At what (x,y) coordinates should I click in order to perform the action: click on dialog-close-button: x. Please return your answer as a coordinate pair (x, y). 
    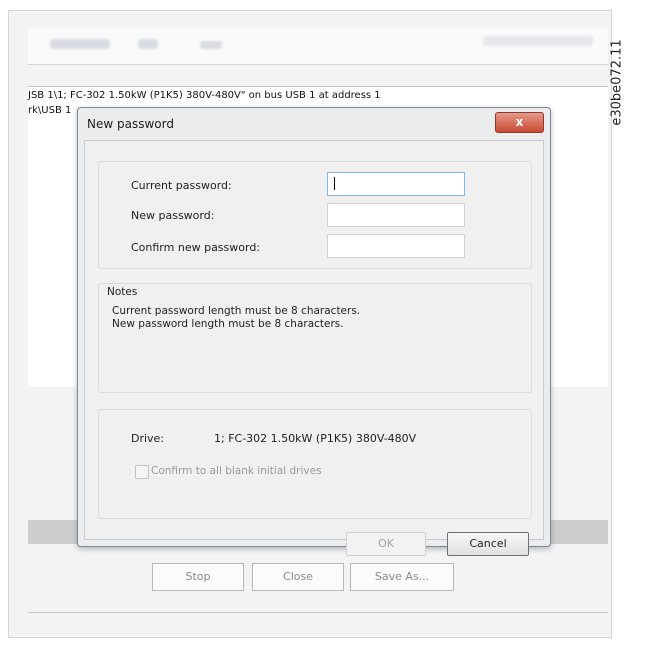
    Looking at the image, I should click on (519, 122).